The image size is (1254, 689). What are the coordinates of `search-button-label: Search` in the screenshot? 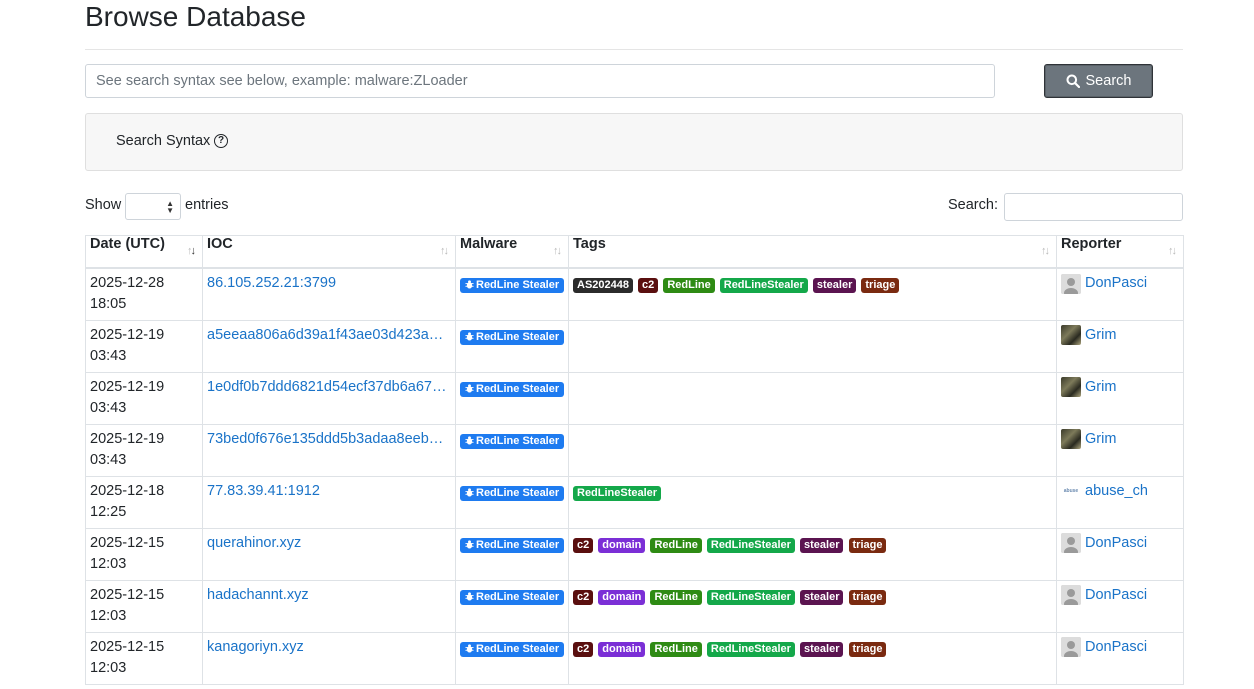 It's located at (1108, 81).